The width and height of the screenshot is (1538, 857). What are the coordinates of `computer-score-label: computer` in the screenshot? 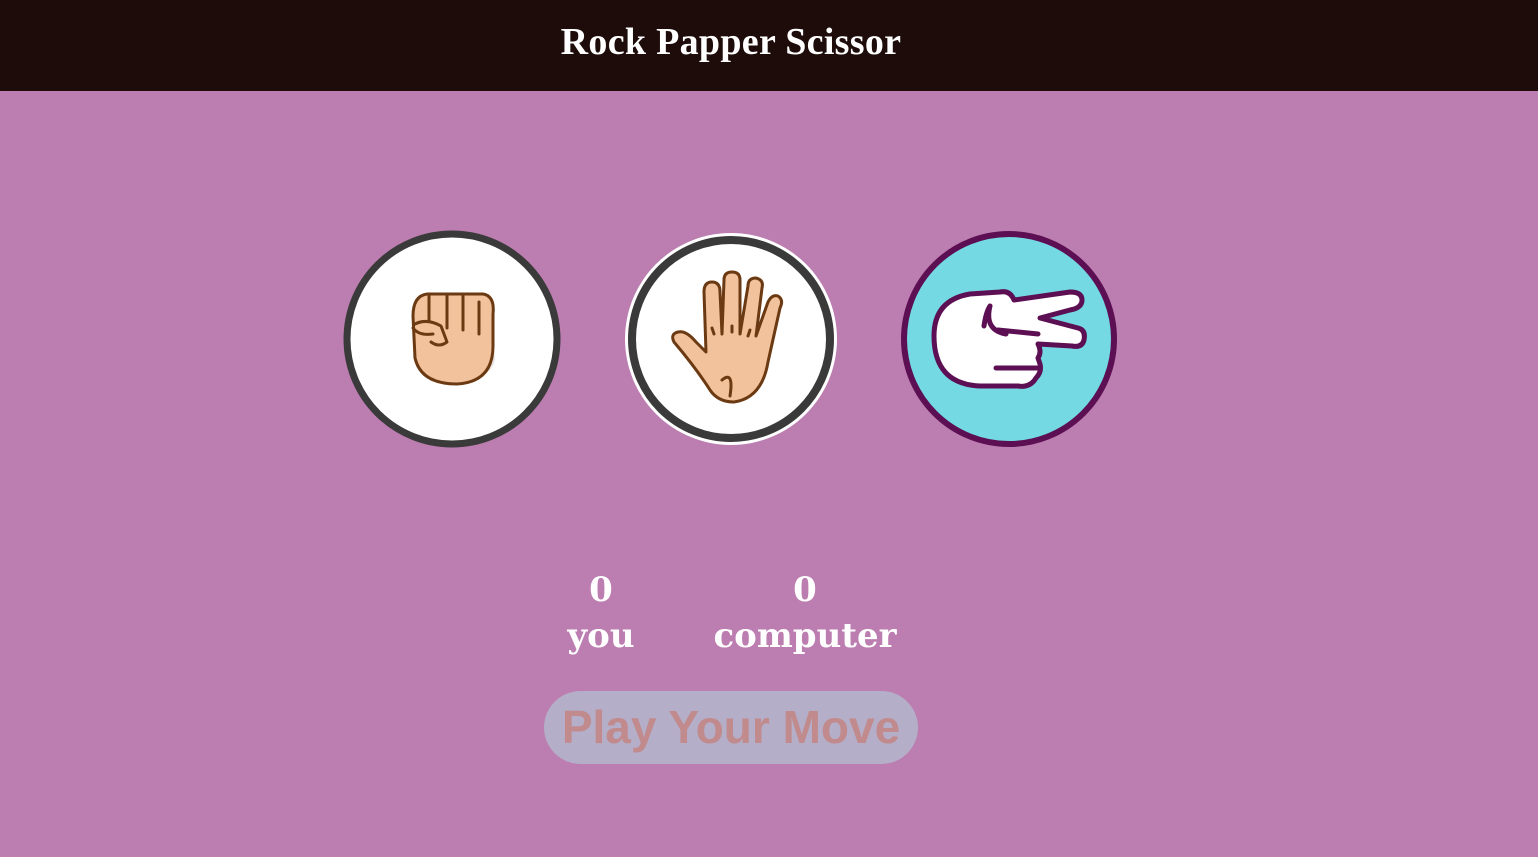 It's located at (805, 636).